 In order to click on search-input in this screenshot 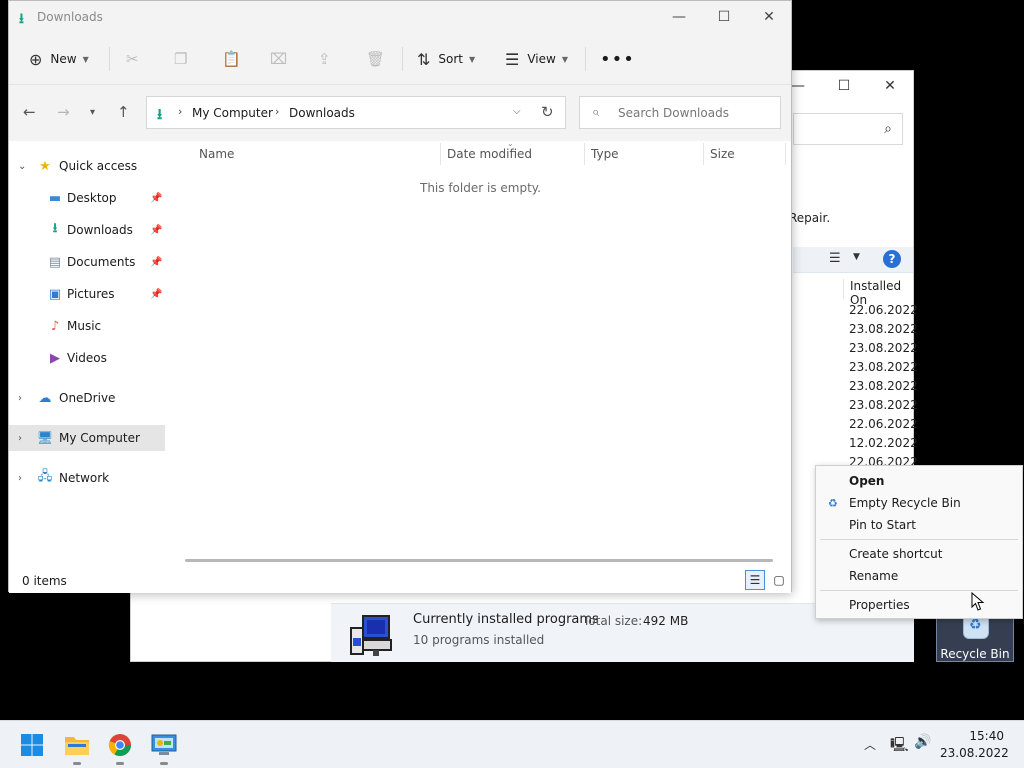, I will do `click(693, 113)`.